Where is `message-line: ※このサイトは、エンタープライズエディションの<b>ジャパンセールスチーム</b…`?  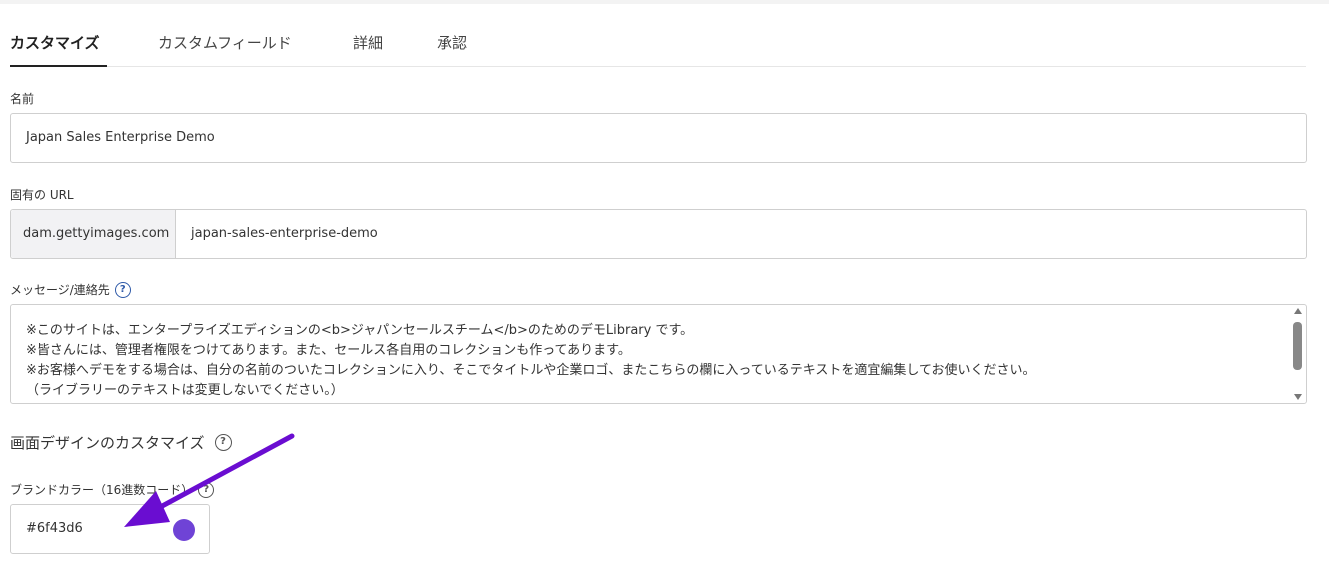 message-line: ※このサイトは、エンタープライズエディションの<b>ジャパンセールスチーム</b… is located at coordinates (360, 330).